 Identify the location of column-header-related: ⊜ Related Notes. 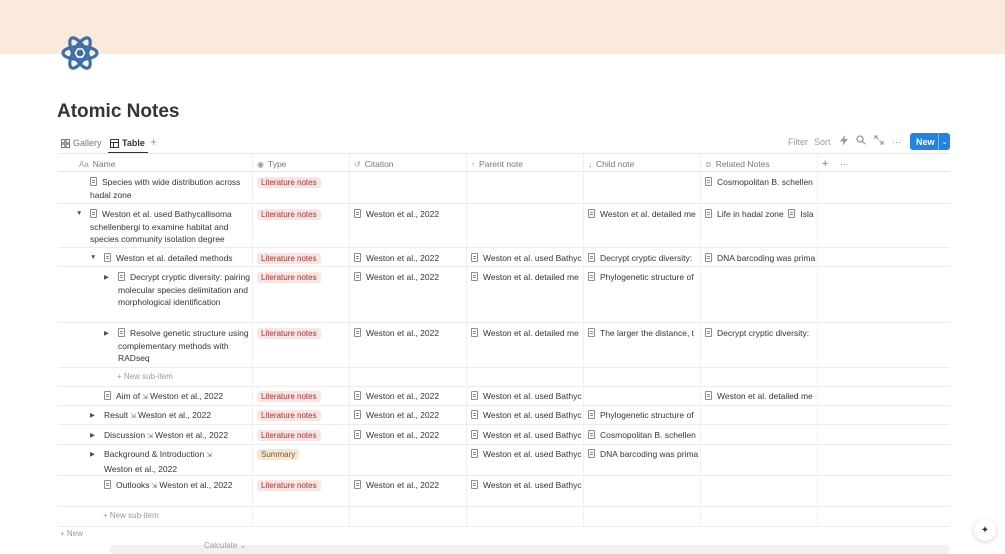
(737, 164).